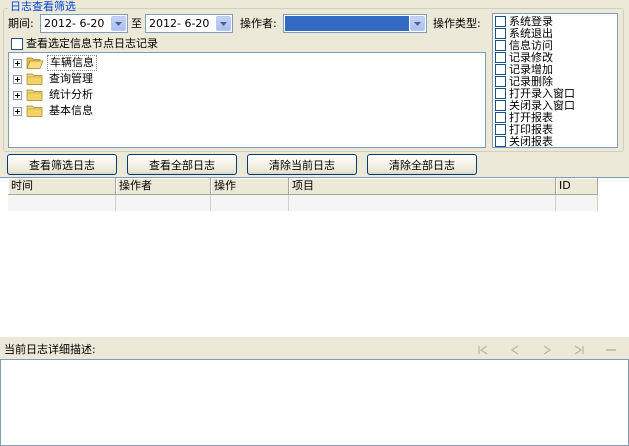 This screenshot has width=629, height=446. Describe the element at coordinates (72, 63) in the screenshot. I see `tree-item-label: 车辆信息` at that location.